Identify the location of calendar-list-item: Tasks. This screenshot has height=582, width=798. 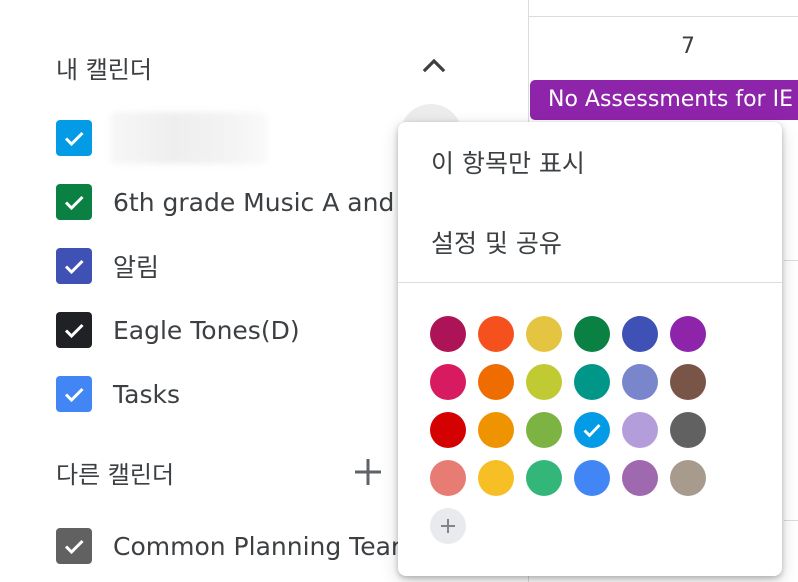
(118, 394).